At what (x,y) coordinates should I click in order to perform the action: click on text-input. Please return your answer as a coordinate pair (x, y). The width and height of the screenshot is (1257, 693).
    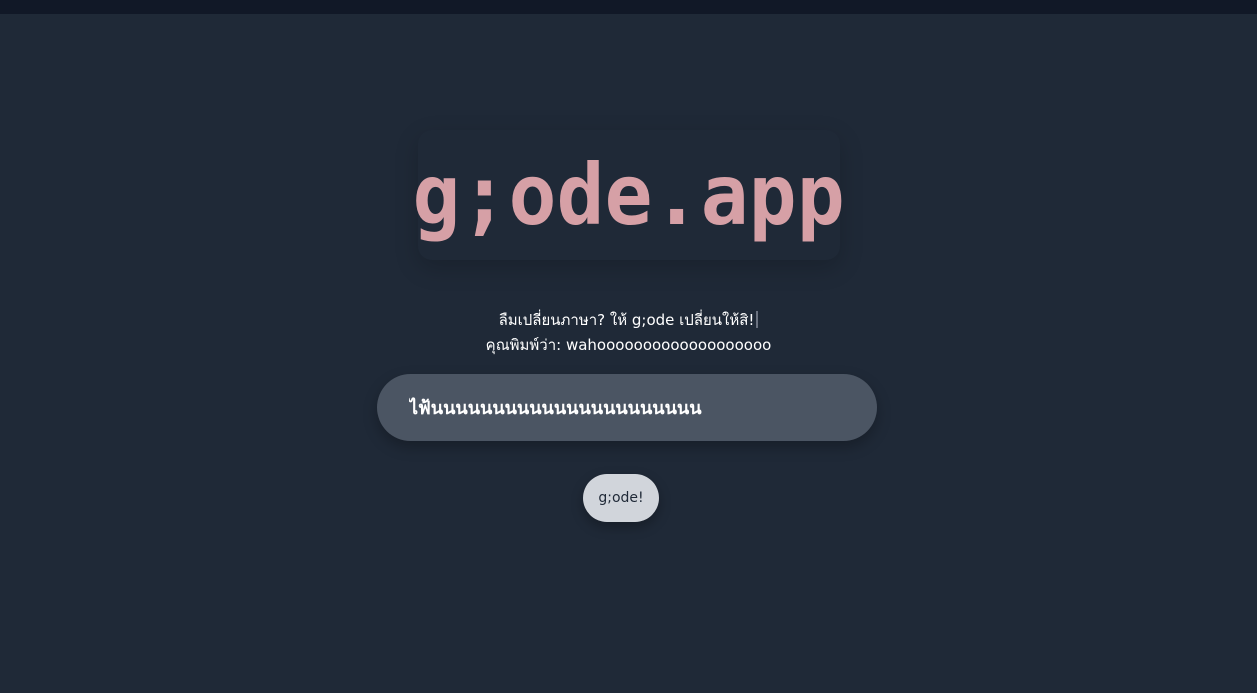
    Looking at the image, I should click on (627, 407).